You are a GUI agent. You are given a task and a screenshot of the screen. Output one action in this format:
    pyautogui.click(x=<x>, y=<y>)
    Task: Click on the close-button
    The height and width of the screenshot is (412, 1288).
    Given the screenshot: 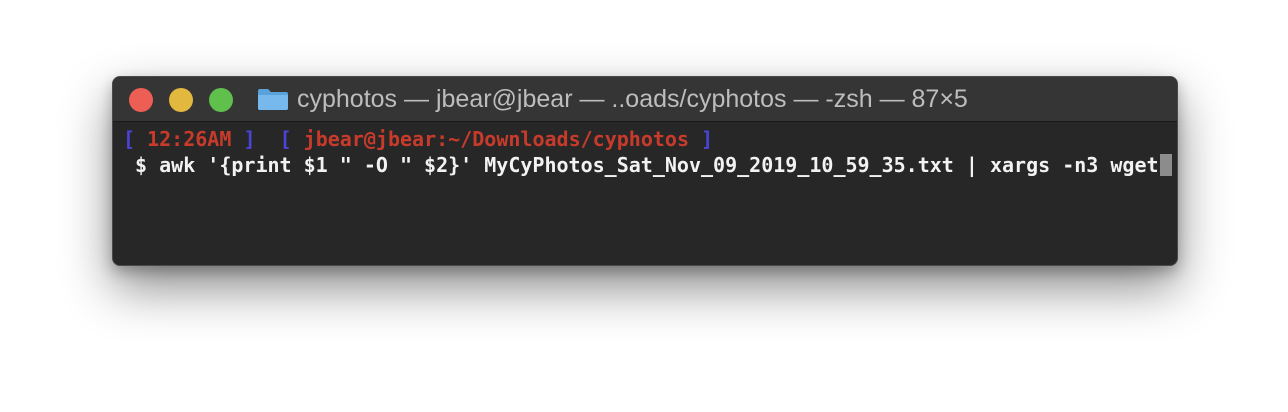 What is the action you would take?
    pyautogui.click(x=141, y=100)
    